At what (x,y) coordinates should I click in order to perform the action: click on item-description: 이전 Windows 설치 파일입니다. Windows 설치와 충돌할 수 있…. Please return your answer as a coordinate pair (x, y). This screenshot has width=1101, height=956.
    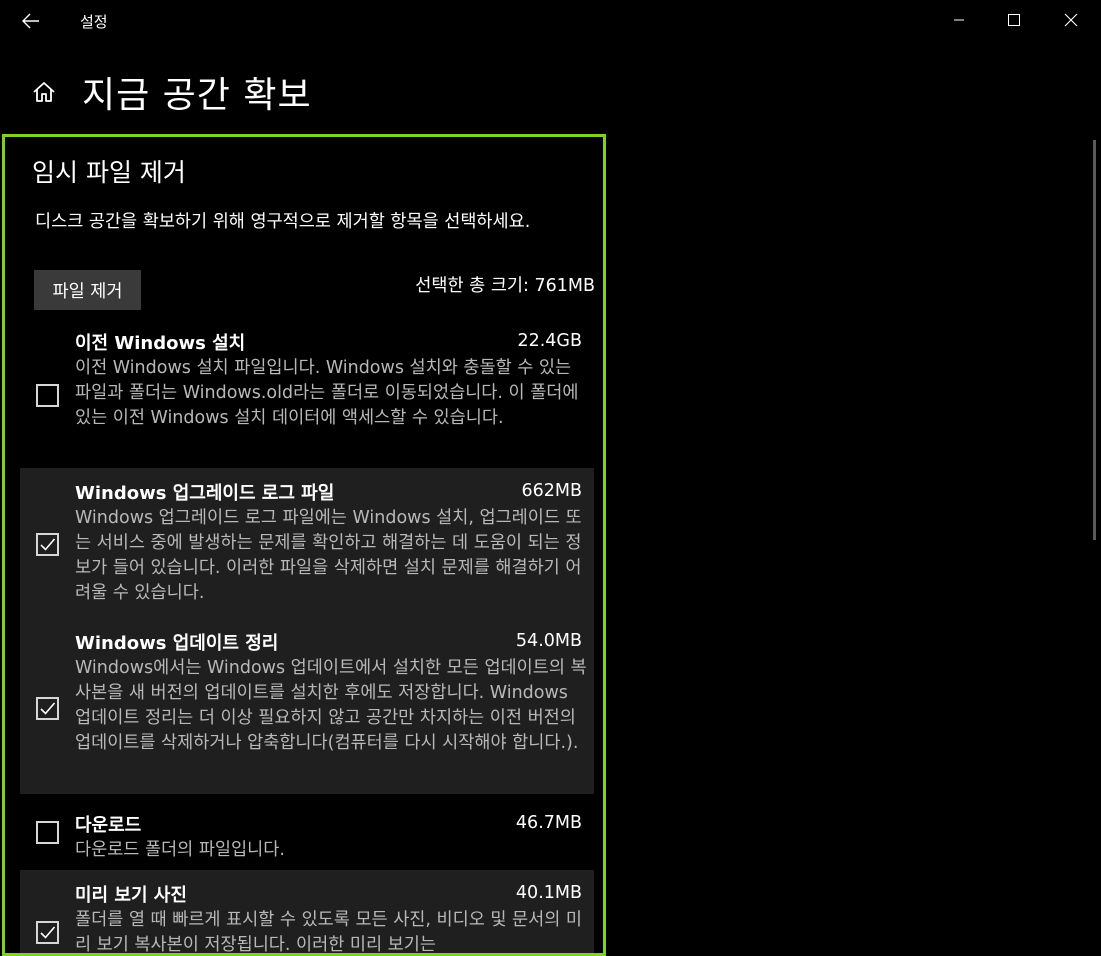
    Looking at the image, I should click on (327, 393).